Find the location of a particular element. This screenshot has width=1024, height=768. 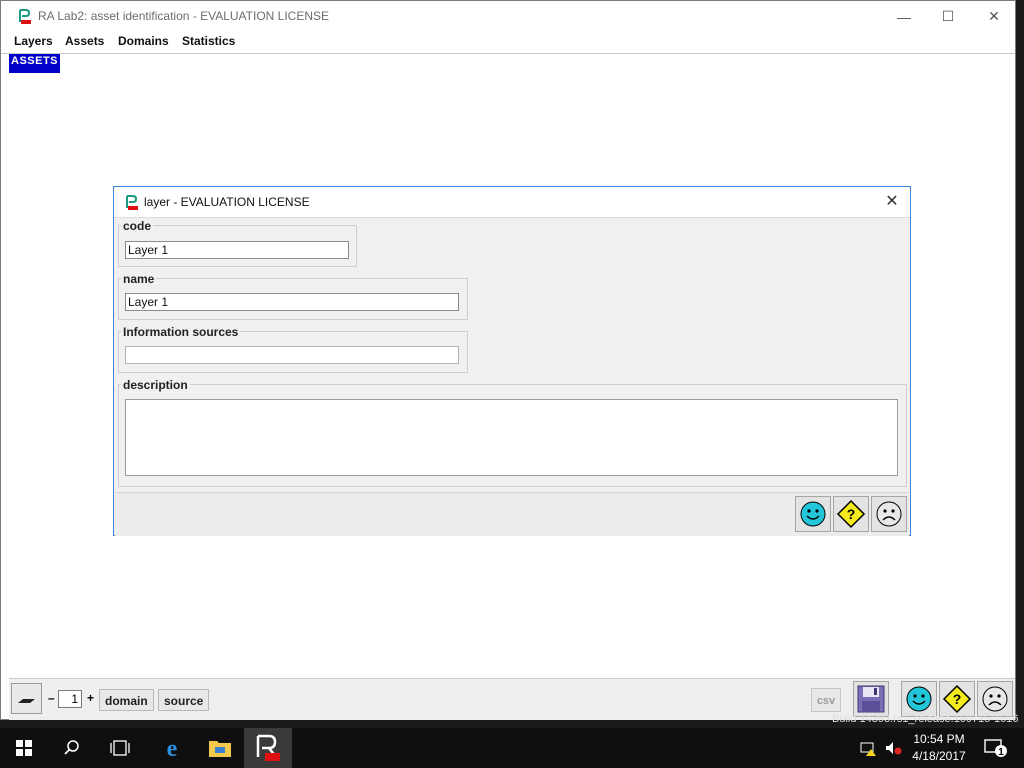

assets-layer-label: ASSETS is located at coordinates (35, 63).